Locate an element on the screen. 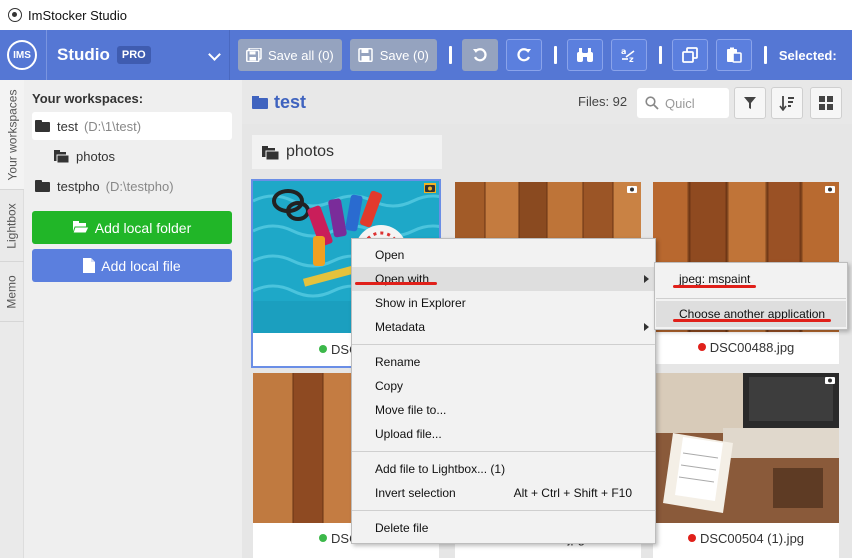 This screenshot has height=558, width=852. selected-label: Selected: is located at coordinates (807, 55).